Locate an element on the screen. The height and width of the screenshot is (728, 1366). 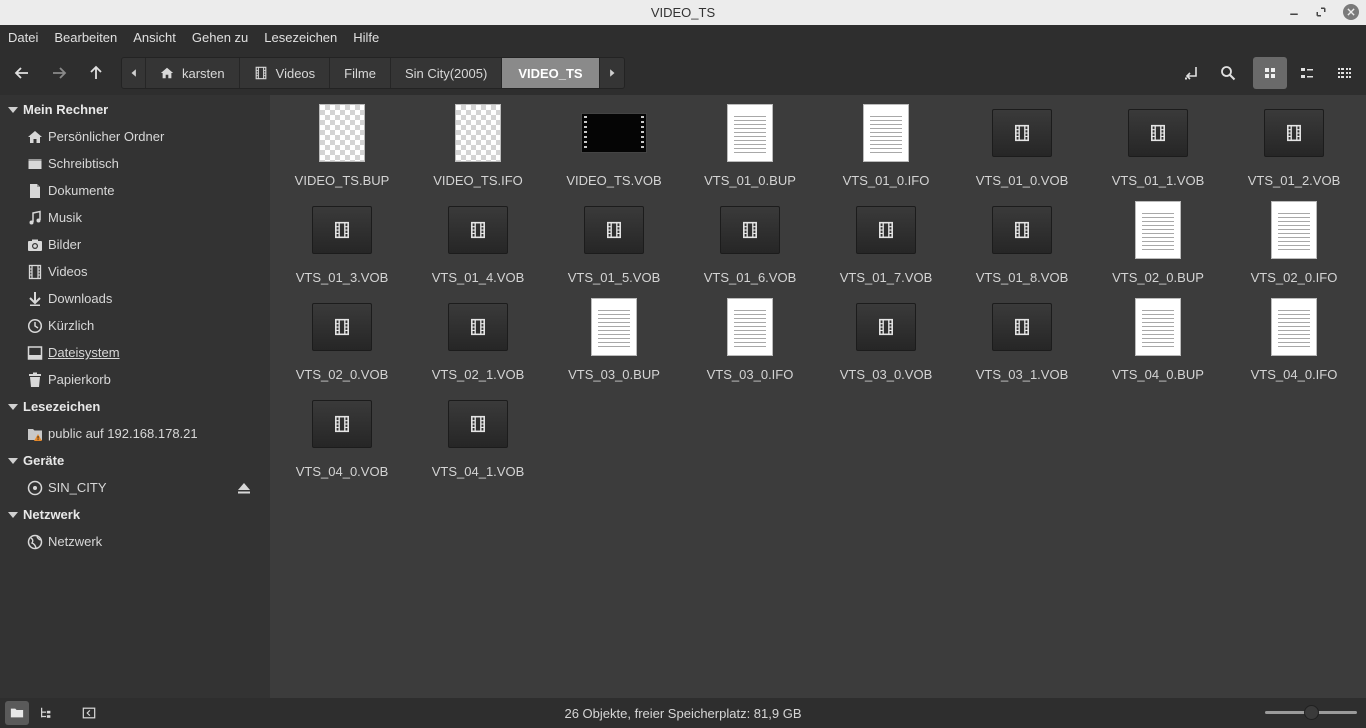
file-item: VTS_03_1.VOB is located at coordinates (1022, 337).